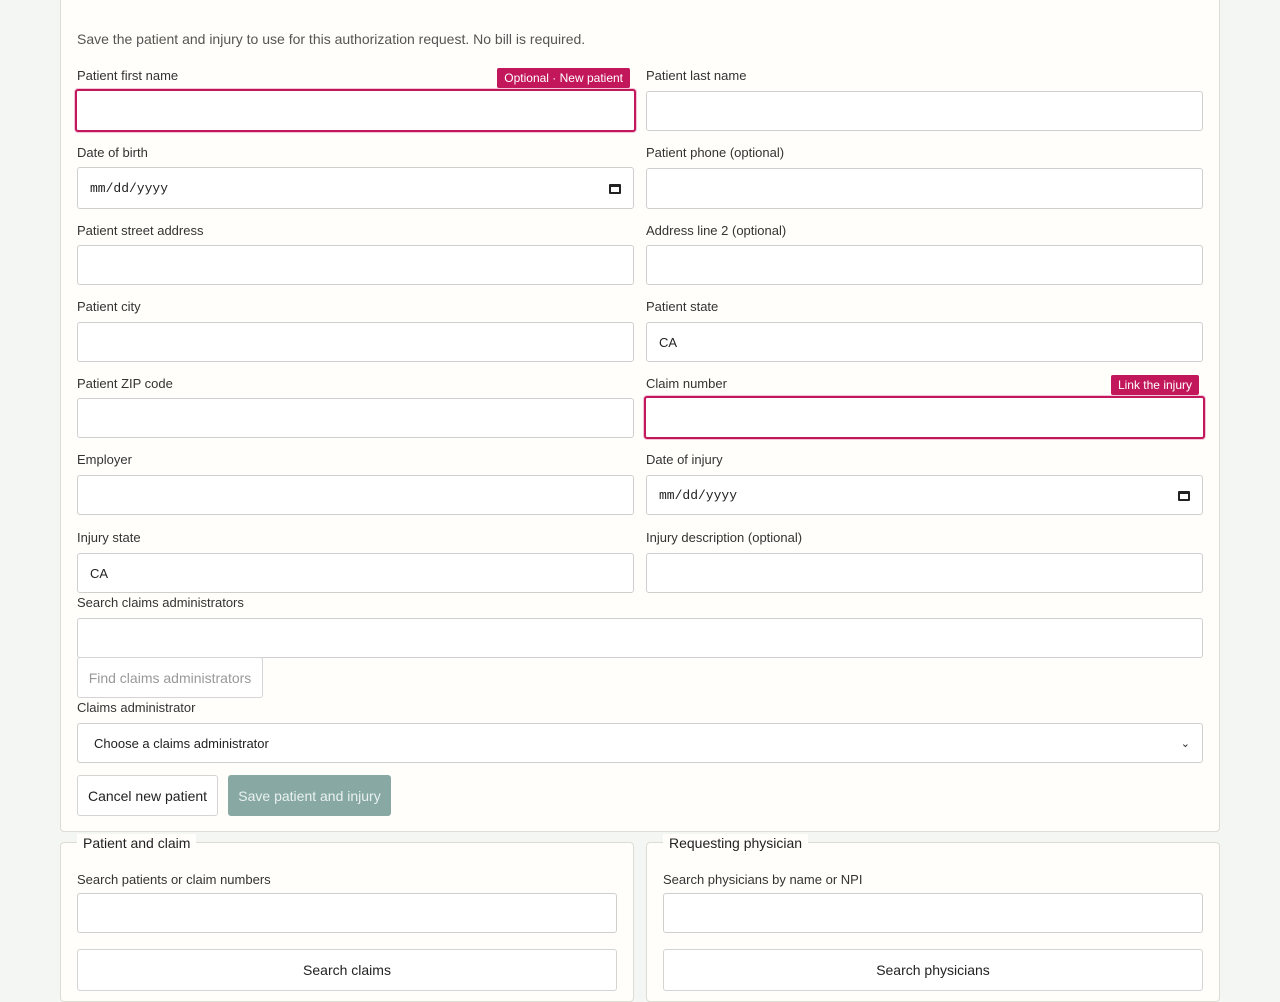 The image size is (1280, 1002). What do you see at coordinates (355, 418) in the screenshot?
I see `zip-input` at bounding box center [355, 418].